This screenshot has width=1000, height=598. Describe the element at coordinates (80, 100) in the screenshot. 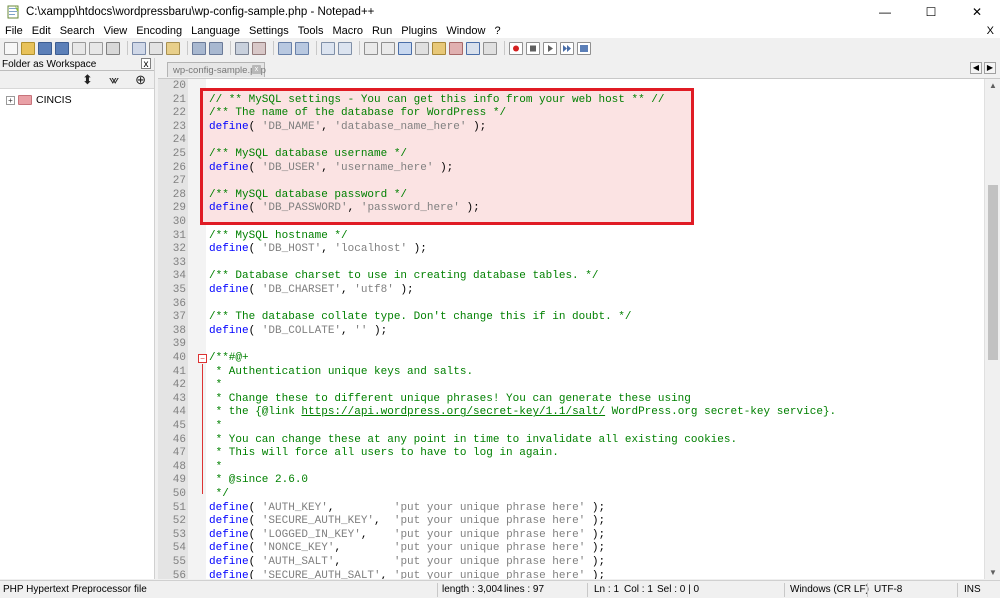

I see `tree-item: + CINCIS` at that location.